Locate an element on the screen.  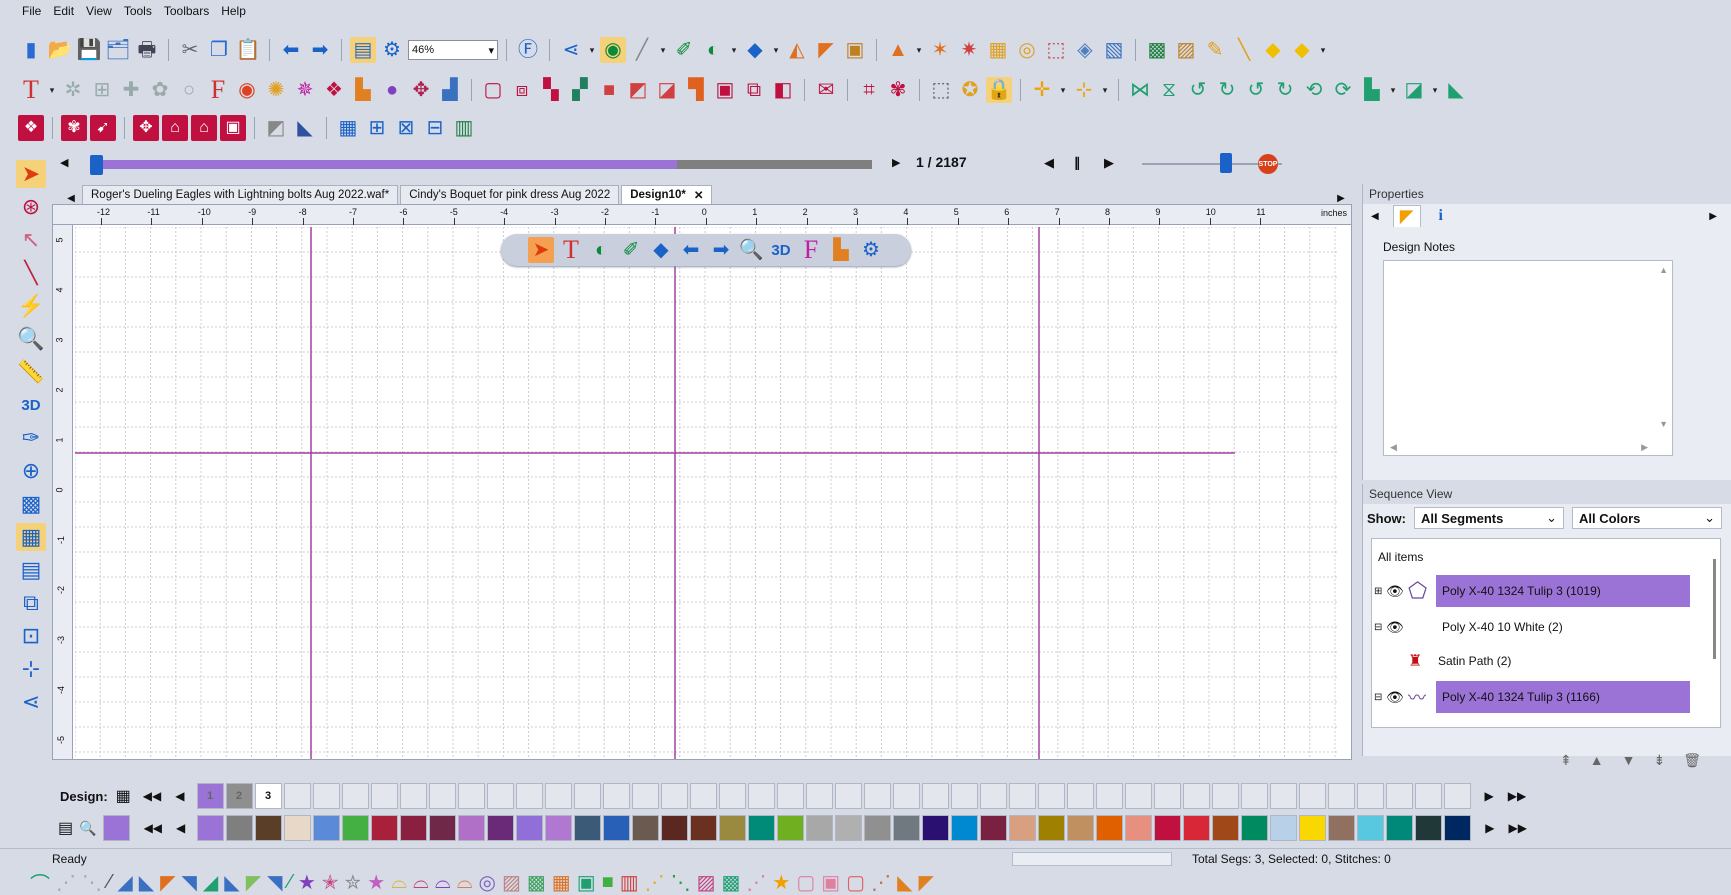
play-icon: ▶ is located at coordinates (1109, 163).